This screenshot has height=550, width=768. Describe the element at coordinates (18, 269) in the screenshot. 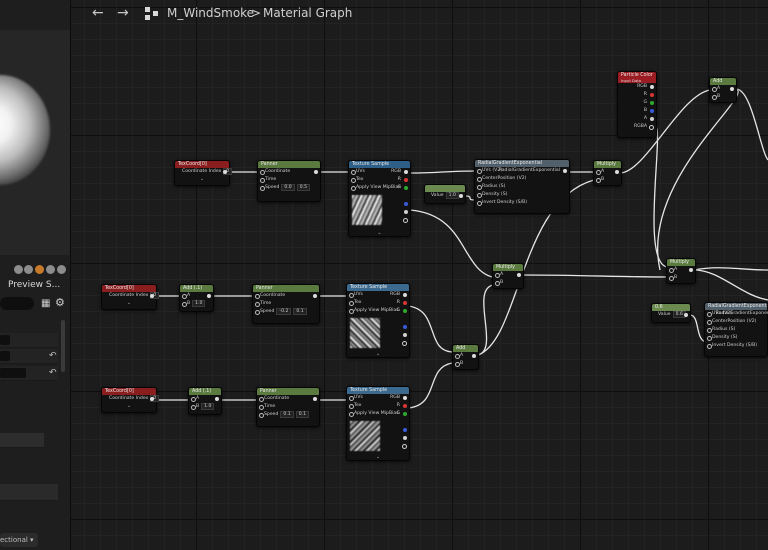

I see `preview-sphere-icon` at that location.